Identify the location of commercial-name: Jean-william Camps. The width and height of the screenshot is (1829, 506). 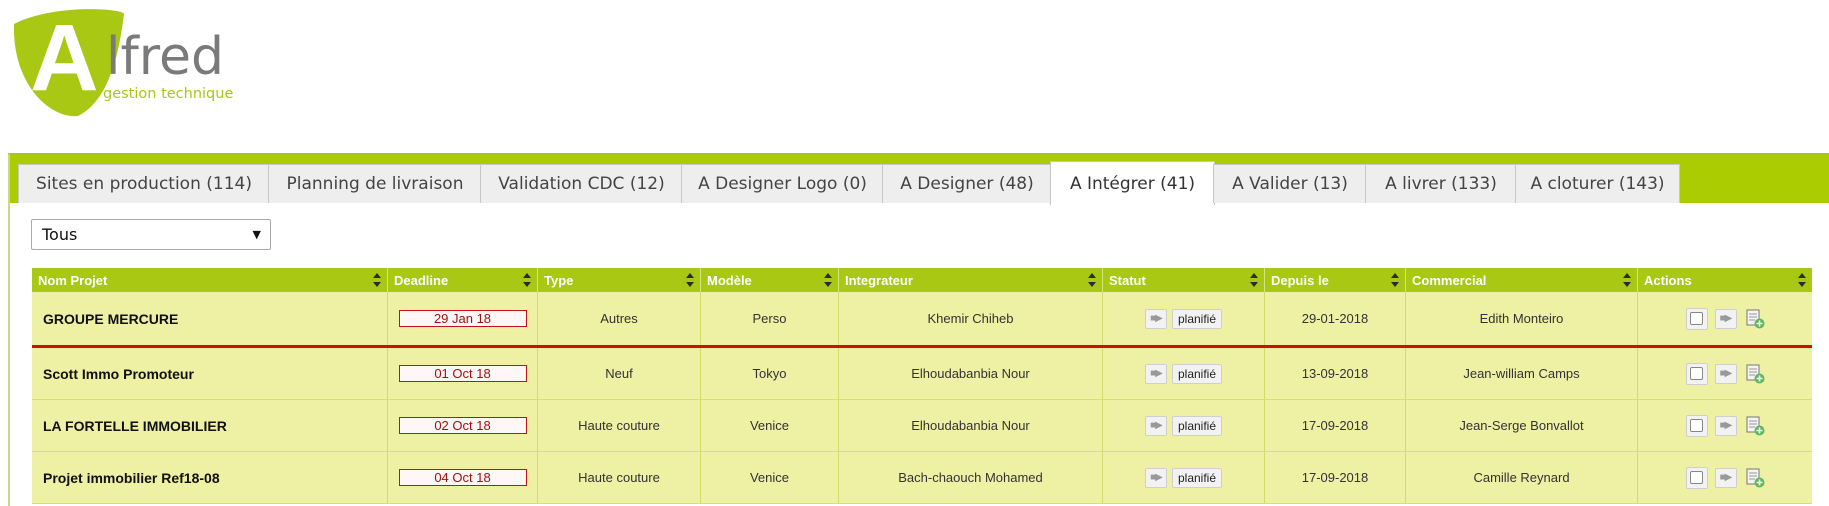
(1522, 373).